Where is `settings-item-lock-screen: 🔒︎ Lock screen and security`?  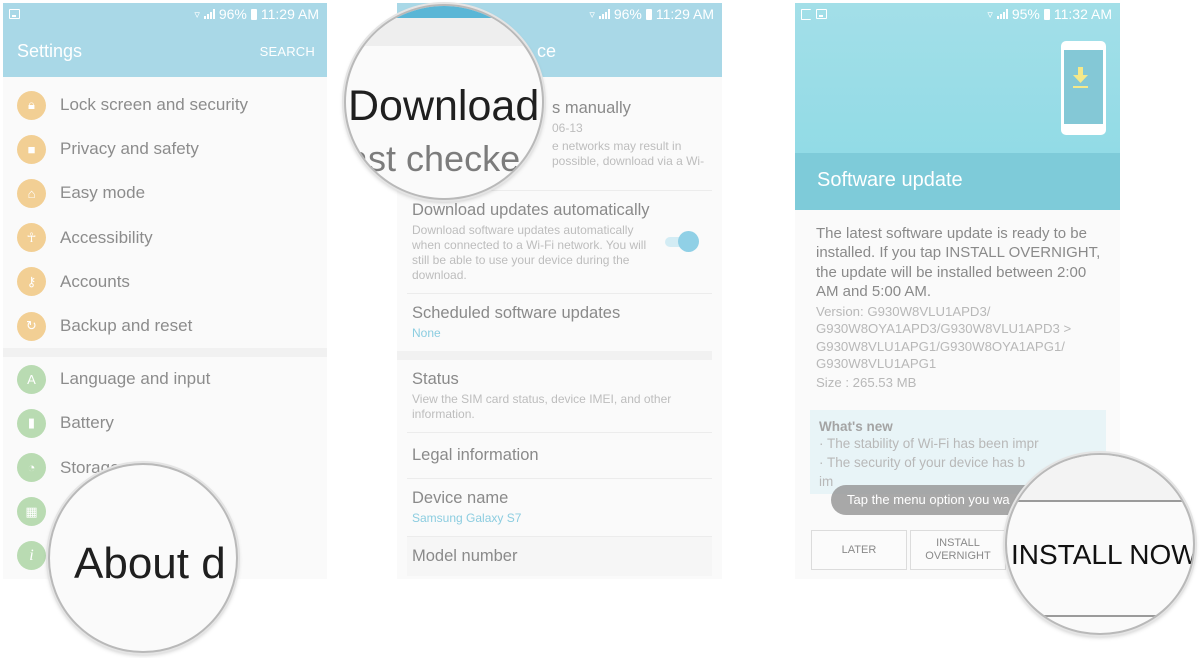
settings-item-lock-screen: 🔒︎ Lock screen and security is located at coordinates (165, 105).